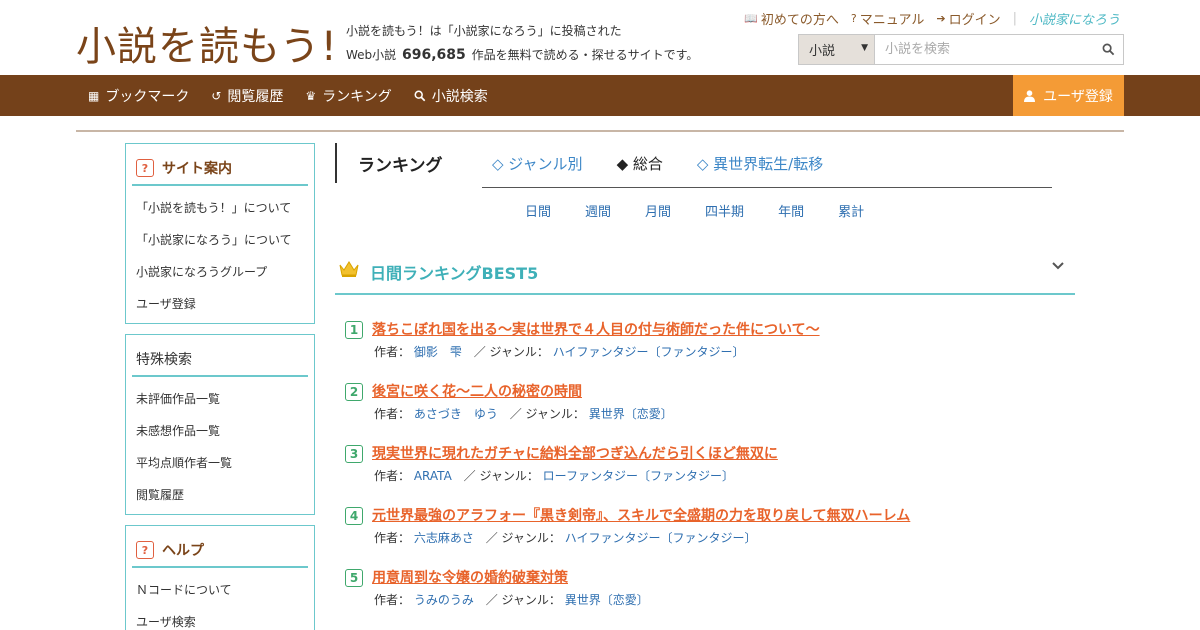 The image size is (1200, 630). I want to click on sidebar-item-no-reviews: 未感想作品一覧, so click(225, 431).